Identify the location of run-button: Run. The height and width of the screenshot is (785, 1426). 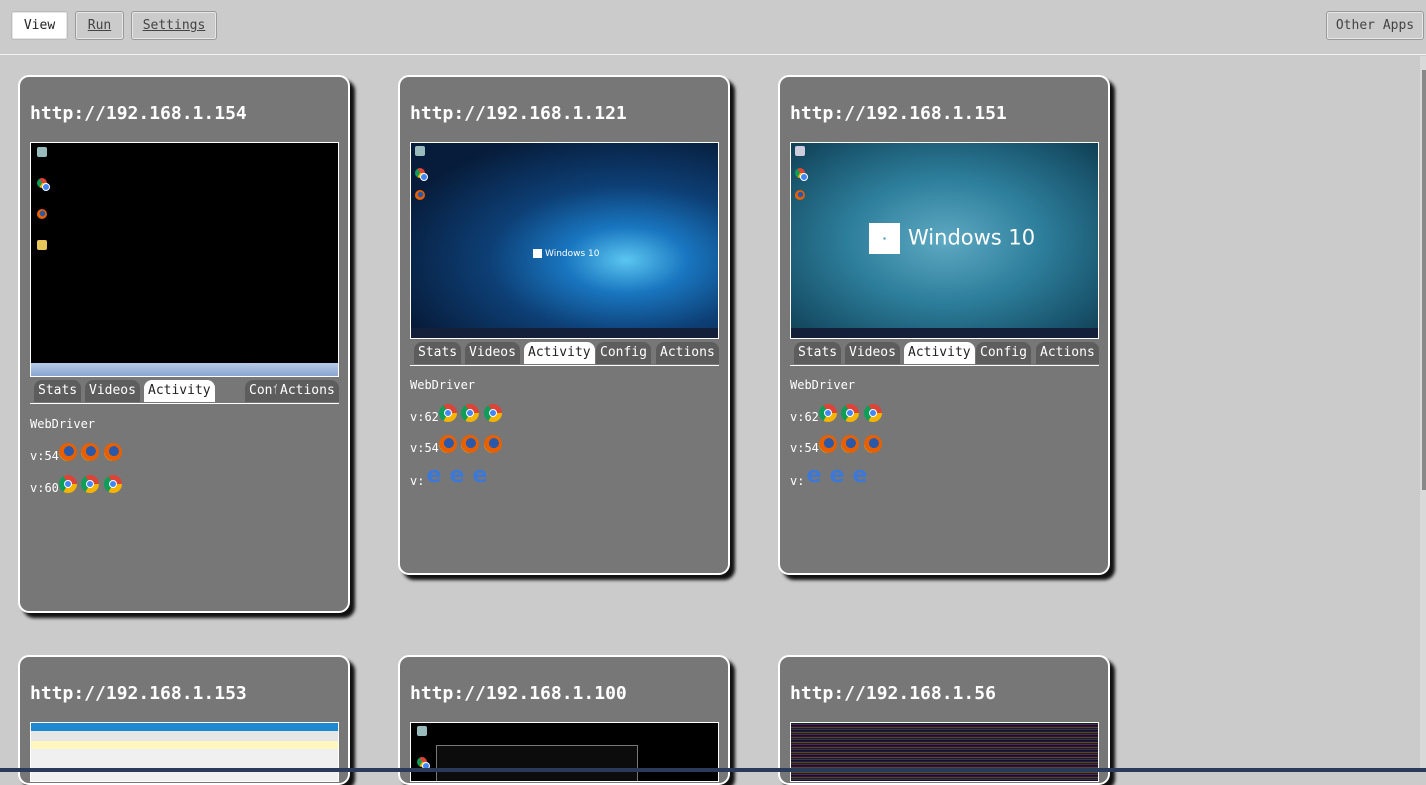
(99, 25).